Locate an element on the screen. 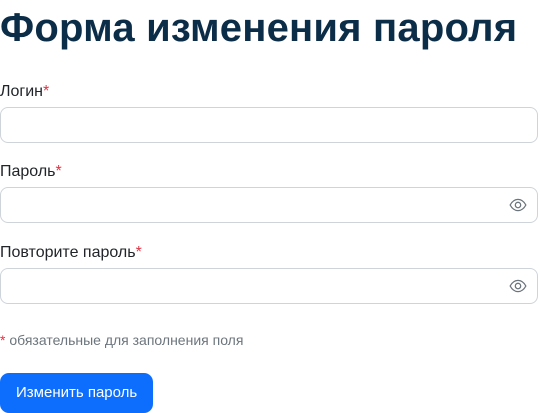 The image size is (540, 413). password-input is located at coordinates (246, 205).